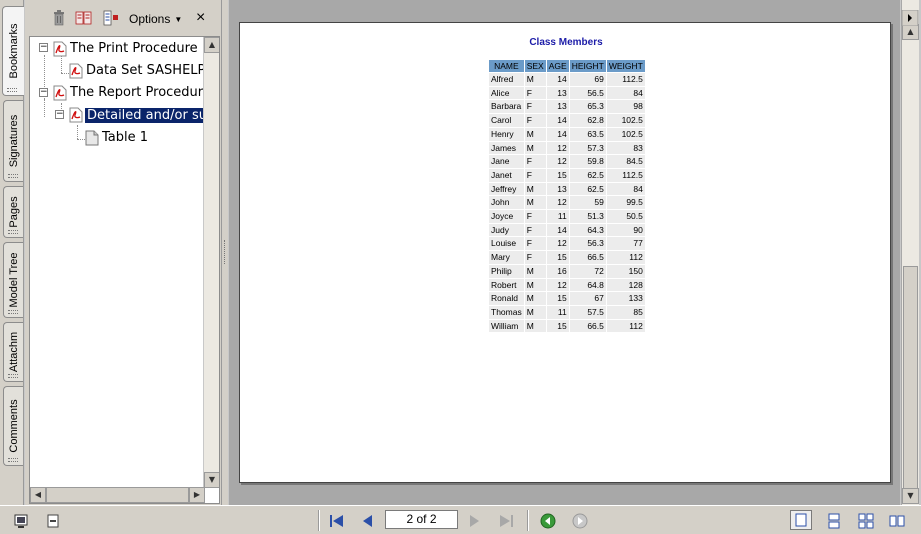  What do you see at coordinates (834, 521) in the screenshot?
I see `continuous-view-icon` at bounding box center [834, 521].